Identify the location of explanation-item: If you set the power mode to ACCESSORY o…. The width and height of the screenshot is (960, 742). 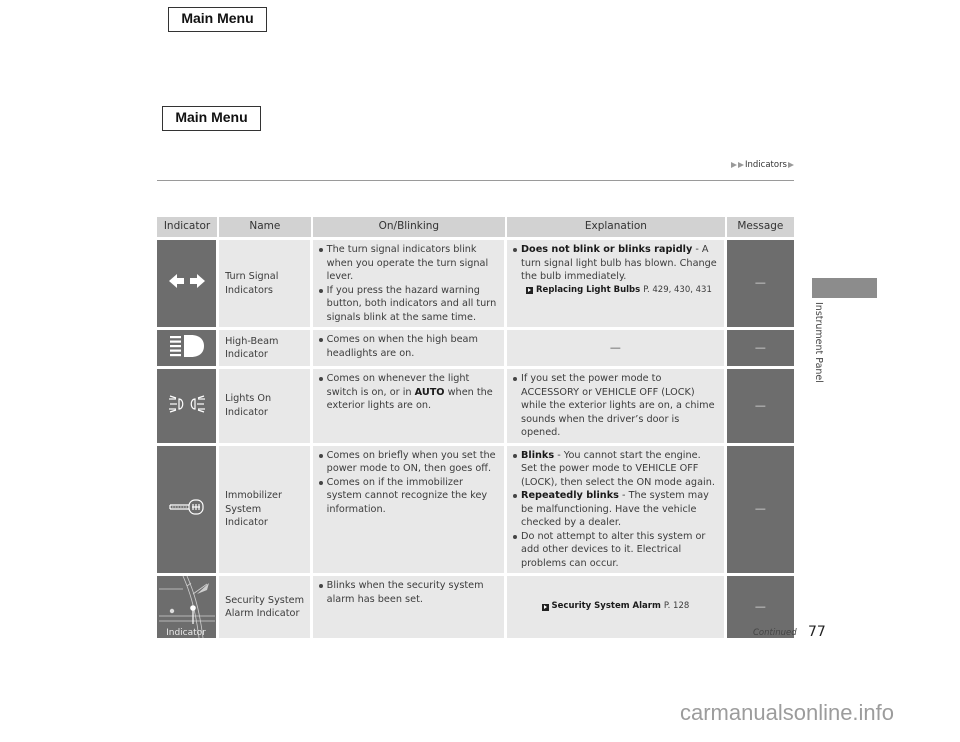
(615, 406).